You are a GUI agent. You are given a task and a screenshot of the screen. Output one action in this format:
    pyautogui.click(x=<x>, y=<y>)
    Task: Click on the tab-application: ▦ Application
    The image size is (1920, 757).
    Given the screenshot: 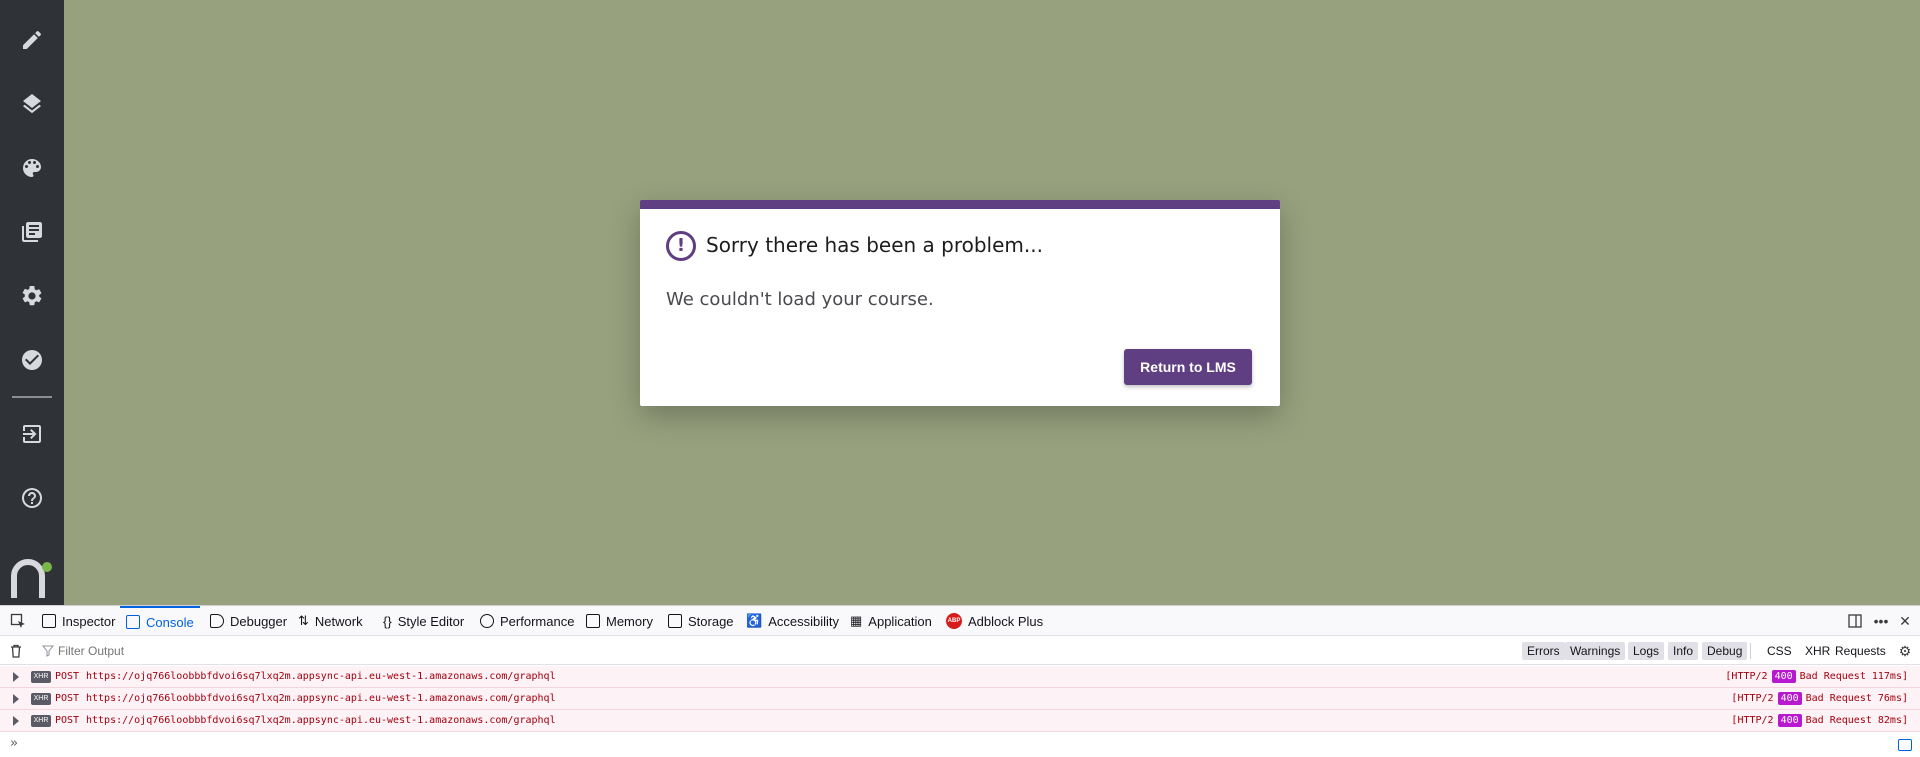 What is the action you would take?
    pyautogui.click(x=891, y=621)
    